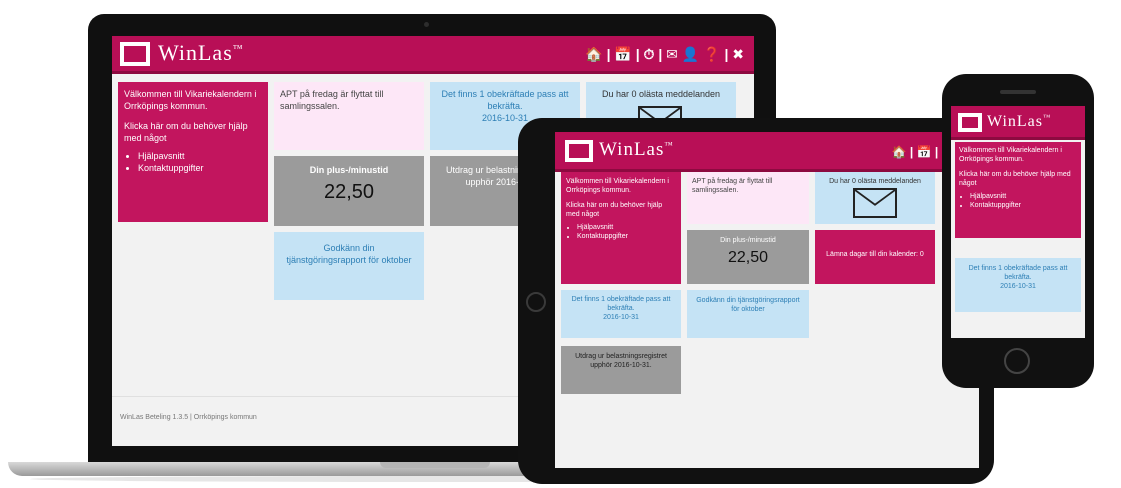 The height and width of the screenshot is (488, 1121). What do you see at coordinates (1017, 361) in the screenshot?
I see `phone-home-button` at bounding box center [1017, 361].